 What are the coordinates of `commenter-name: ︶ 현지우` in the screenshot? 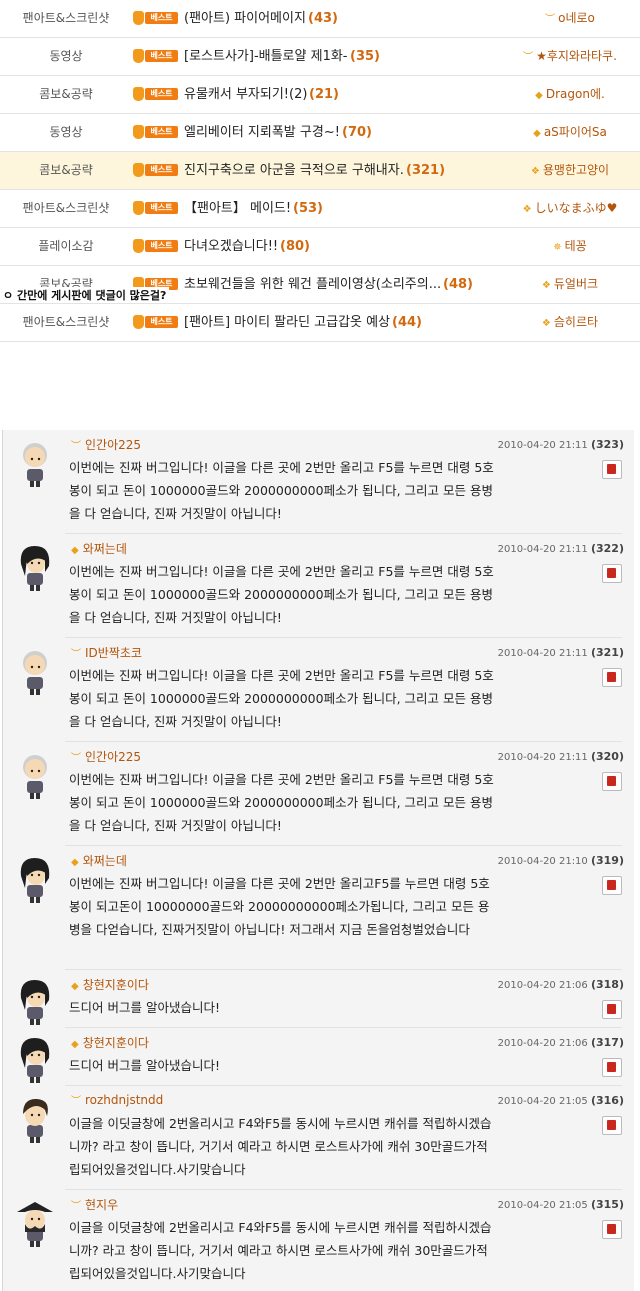 It's located at (94, 1204).